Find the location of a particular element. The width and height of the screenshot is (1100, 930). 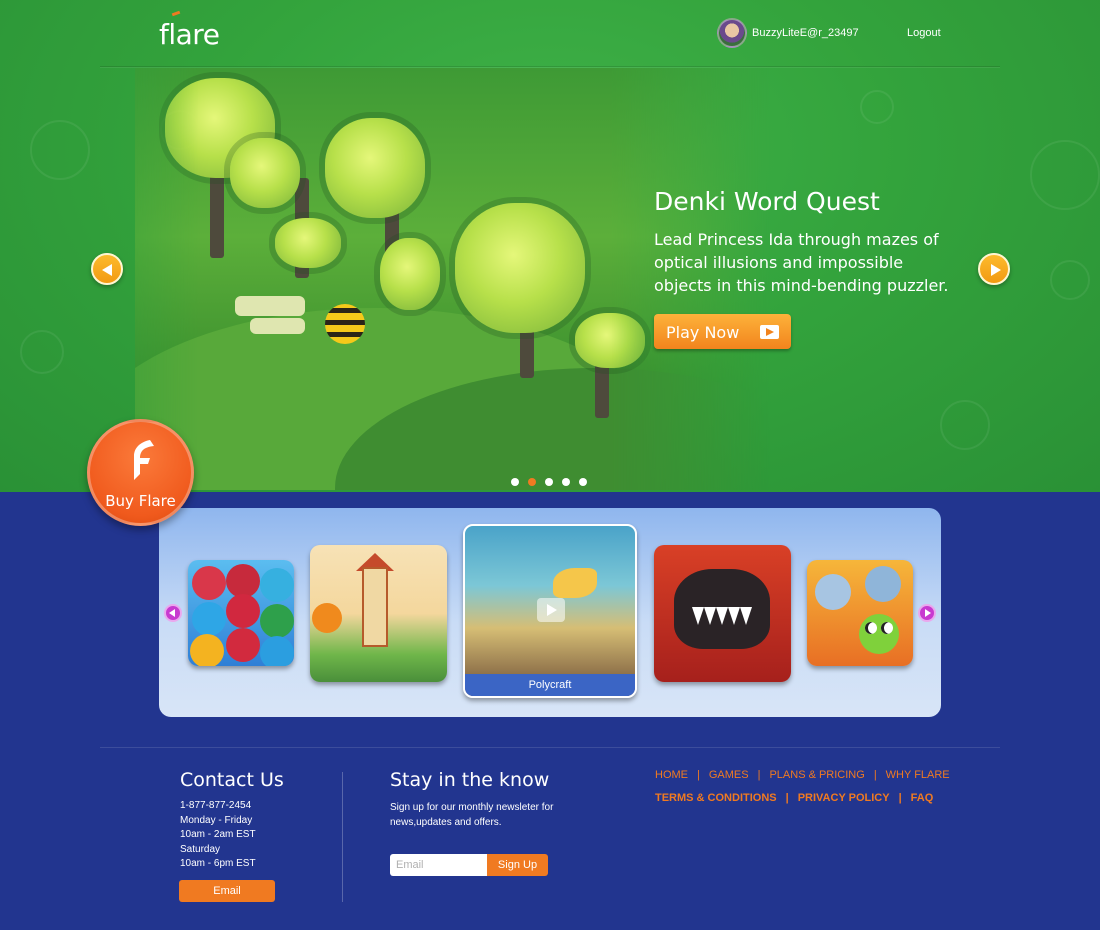

hero-prev-button is located at coordinates (107, 269).